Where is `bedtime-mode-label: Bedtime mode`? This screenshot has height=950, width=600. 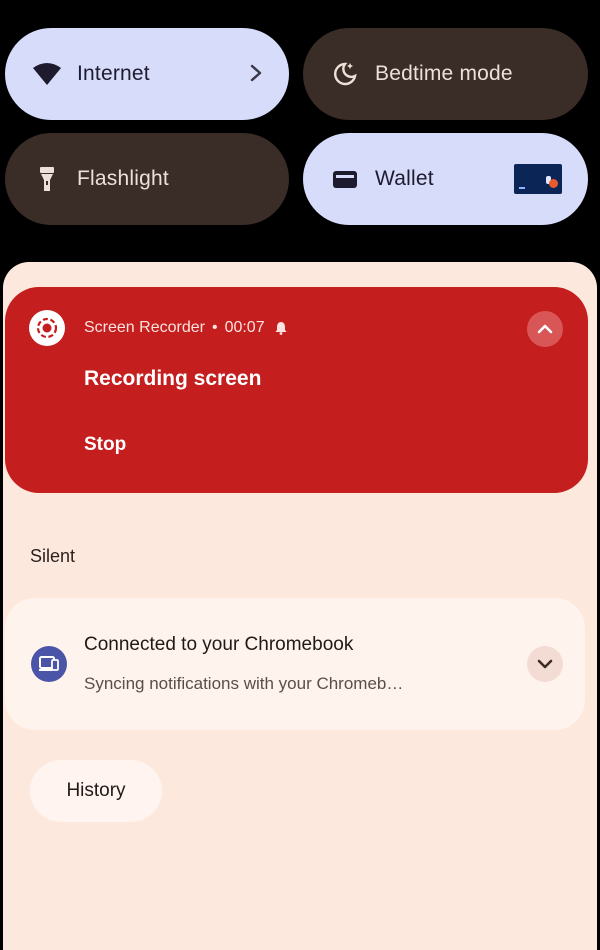
bedtime-mode-label: Bedtime mode is located at coordinates (444, 73).